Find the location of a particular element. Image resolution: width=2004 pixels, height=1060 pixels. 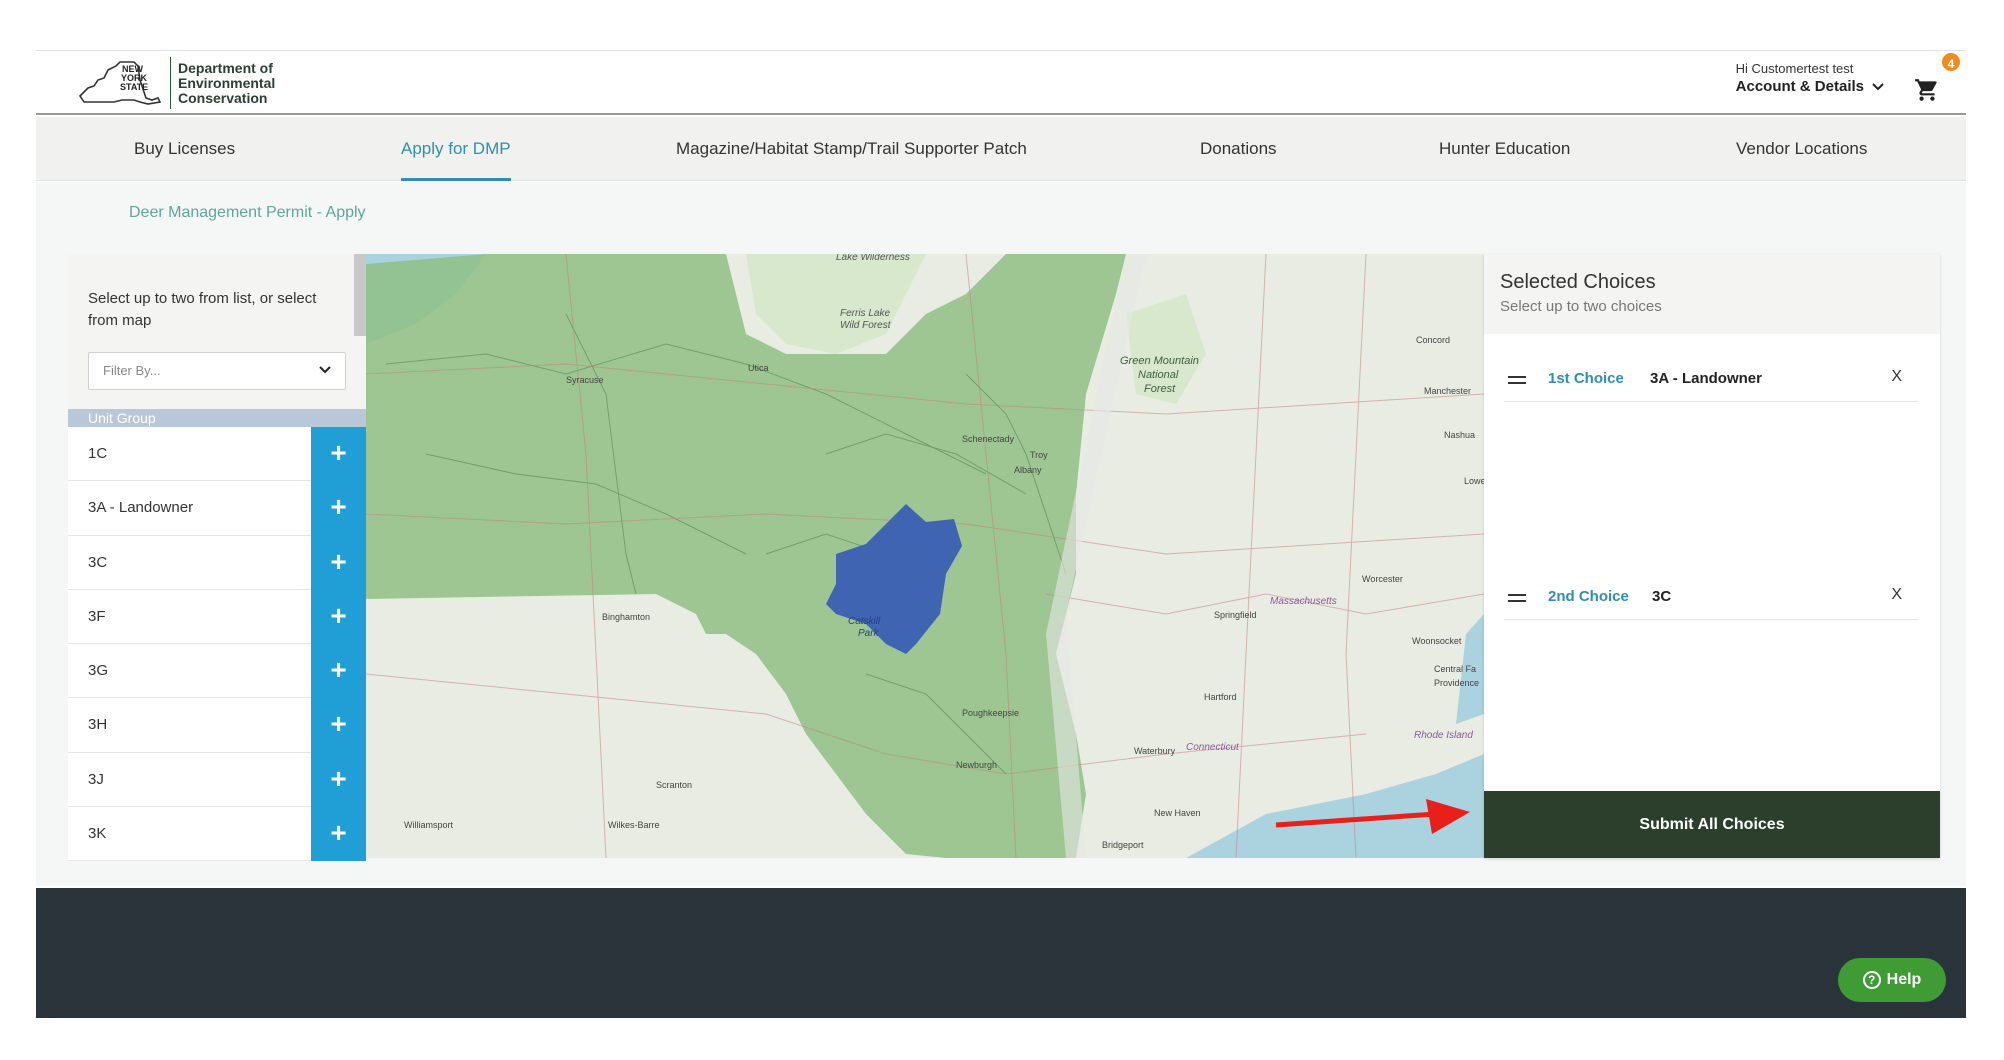

unit-row-3j: 3J + is located at coordinates (217, 780).